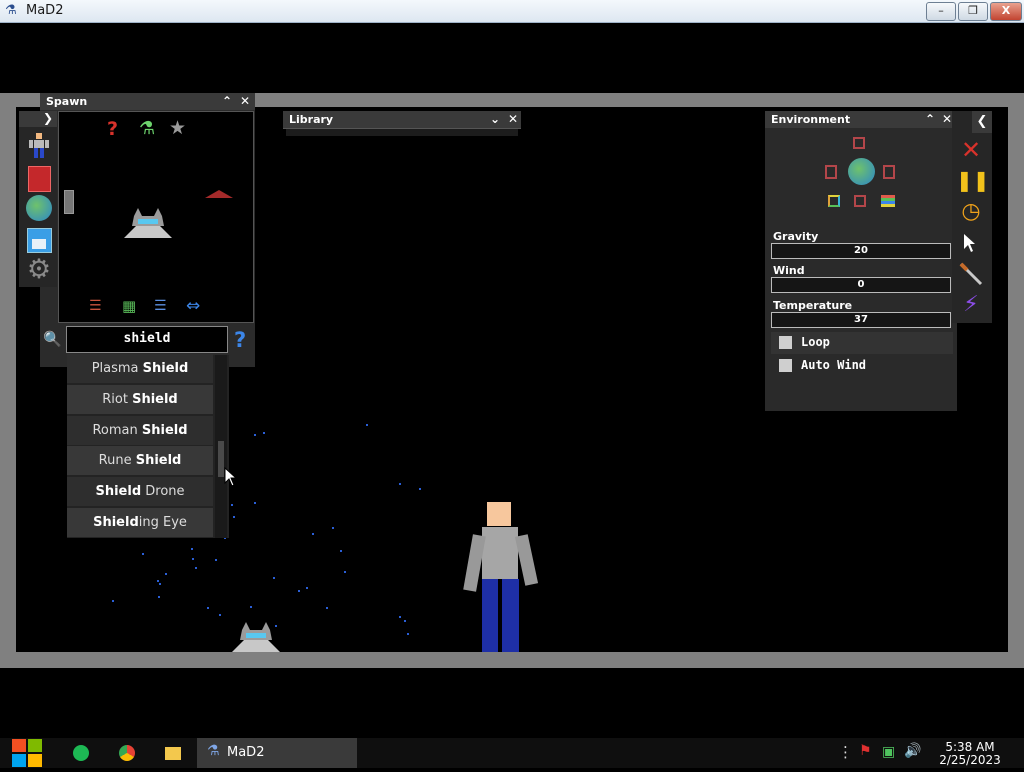 The image size is (1024, 772). What do you see at coordinates (865, 751) in the screenshot?
I see `flag-icon: ⚑` at bounding box center [865, 751].